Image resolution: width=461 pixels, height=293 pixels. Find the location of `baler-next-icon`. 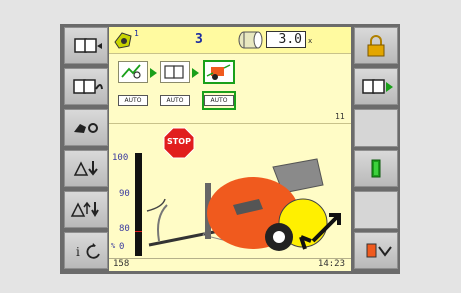

baler-next-icon is located at coordinates (88, 86).